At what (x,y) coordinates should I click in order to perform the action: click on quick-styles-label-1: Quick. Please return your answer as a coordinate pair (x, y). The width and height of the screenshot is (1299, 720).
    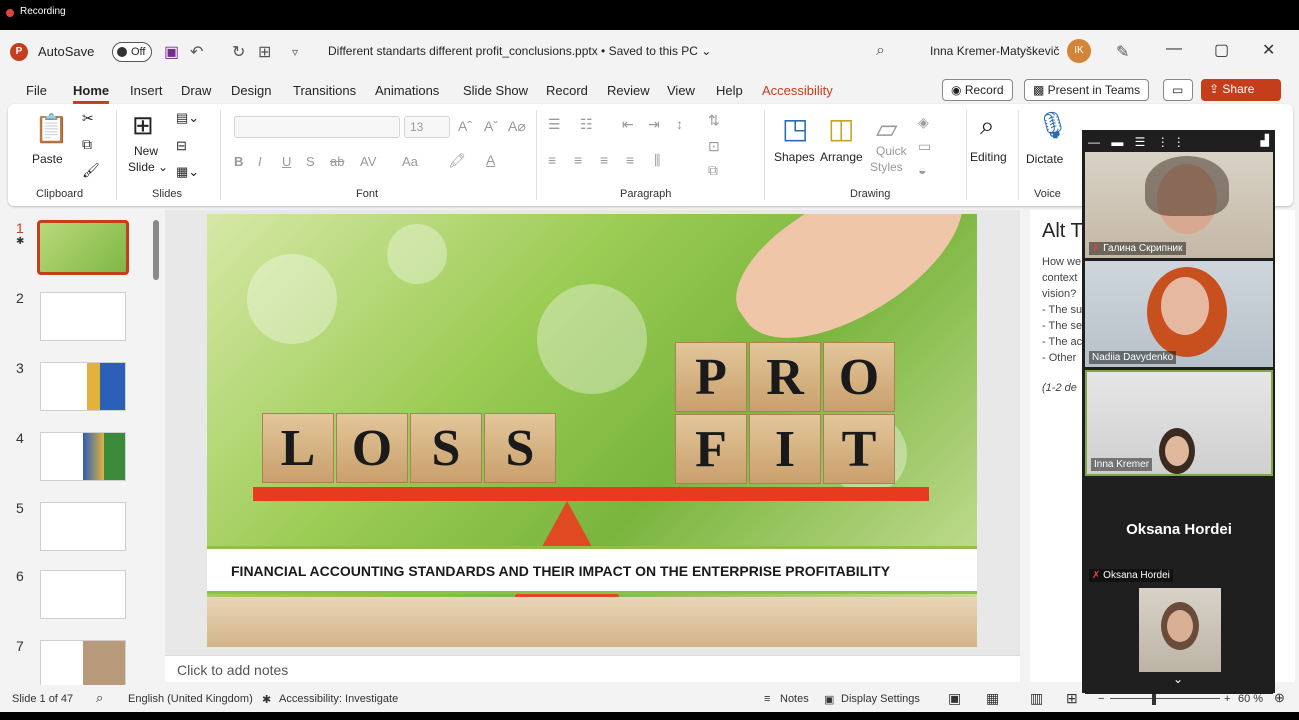
    Looking at the image, I should click on (891, 151).